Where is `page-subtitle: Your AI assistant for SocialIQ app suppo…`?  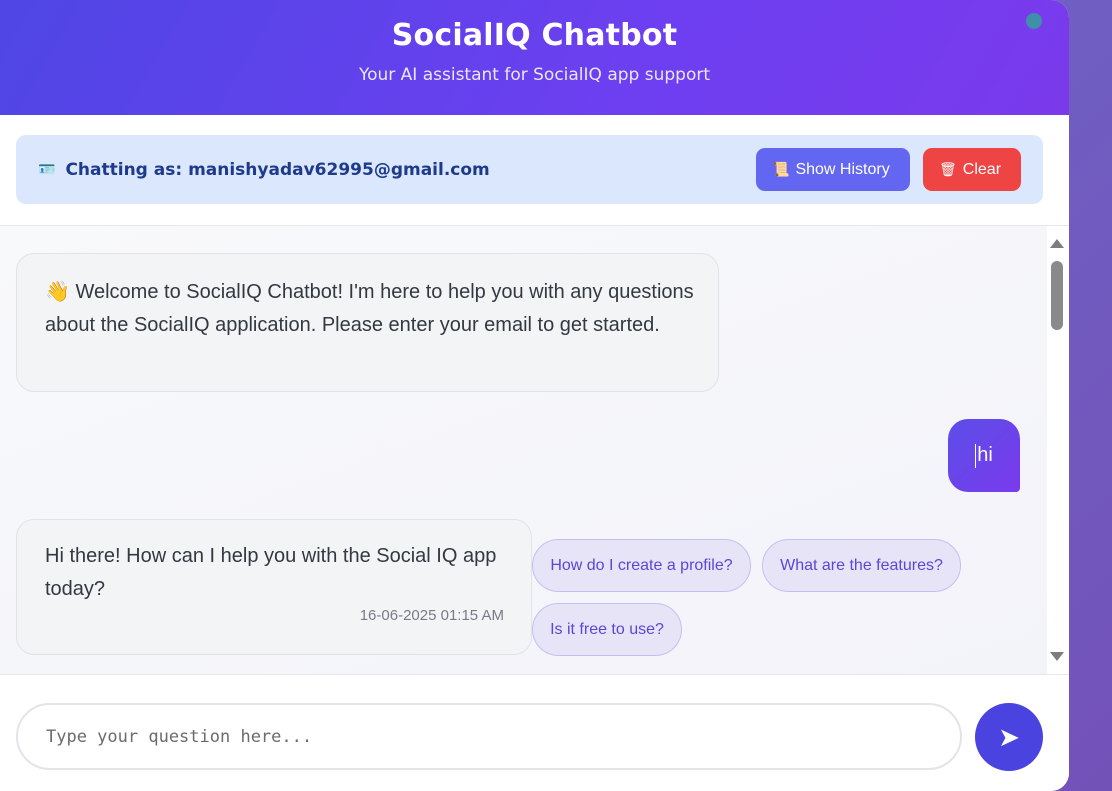 page-subtitle: Your AI assistant for SocialIQ app suppo… is located at coordinates (534, 75).